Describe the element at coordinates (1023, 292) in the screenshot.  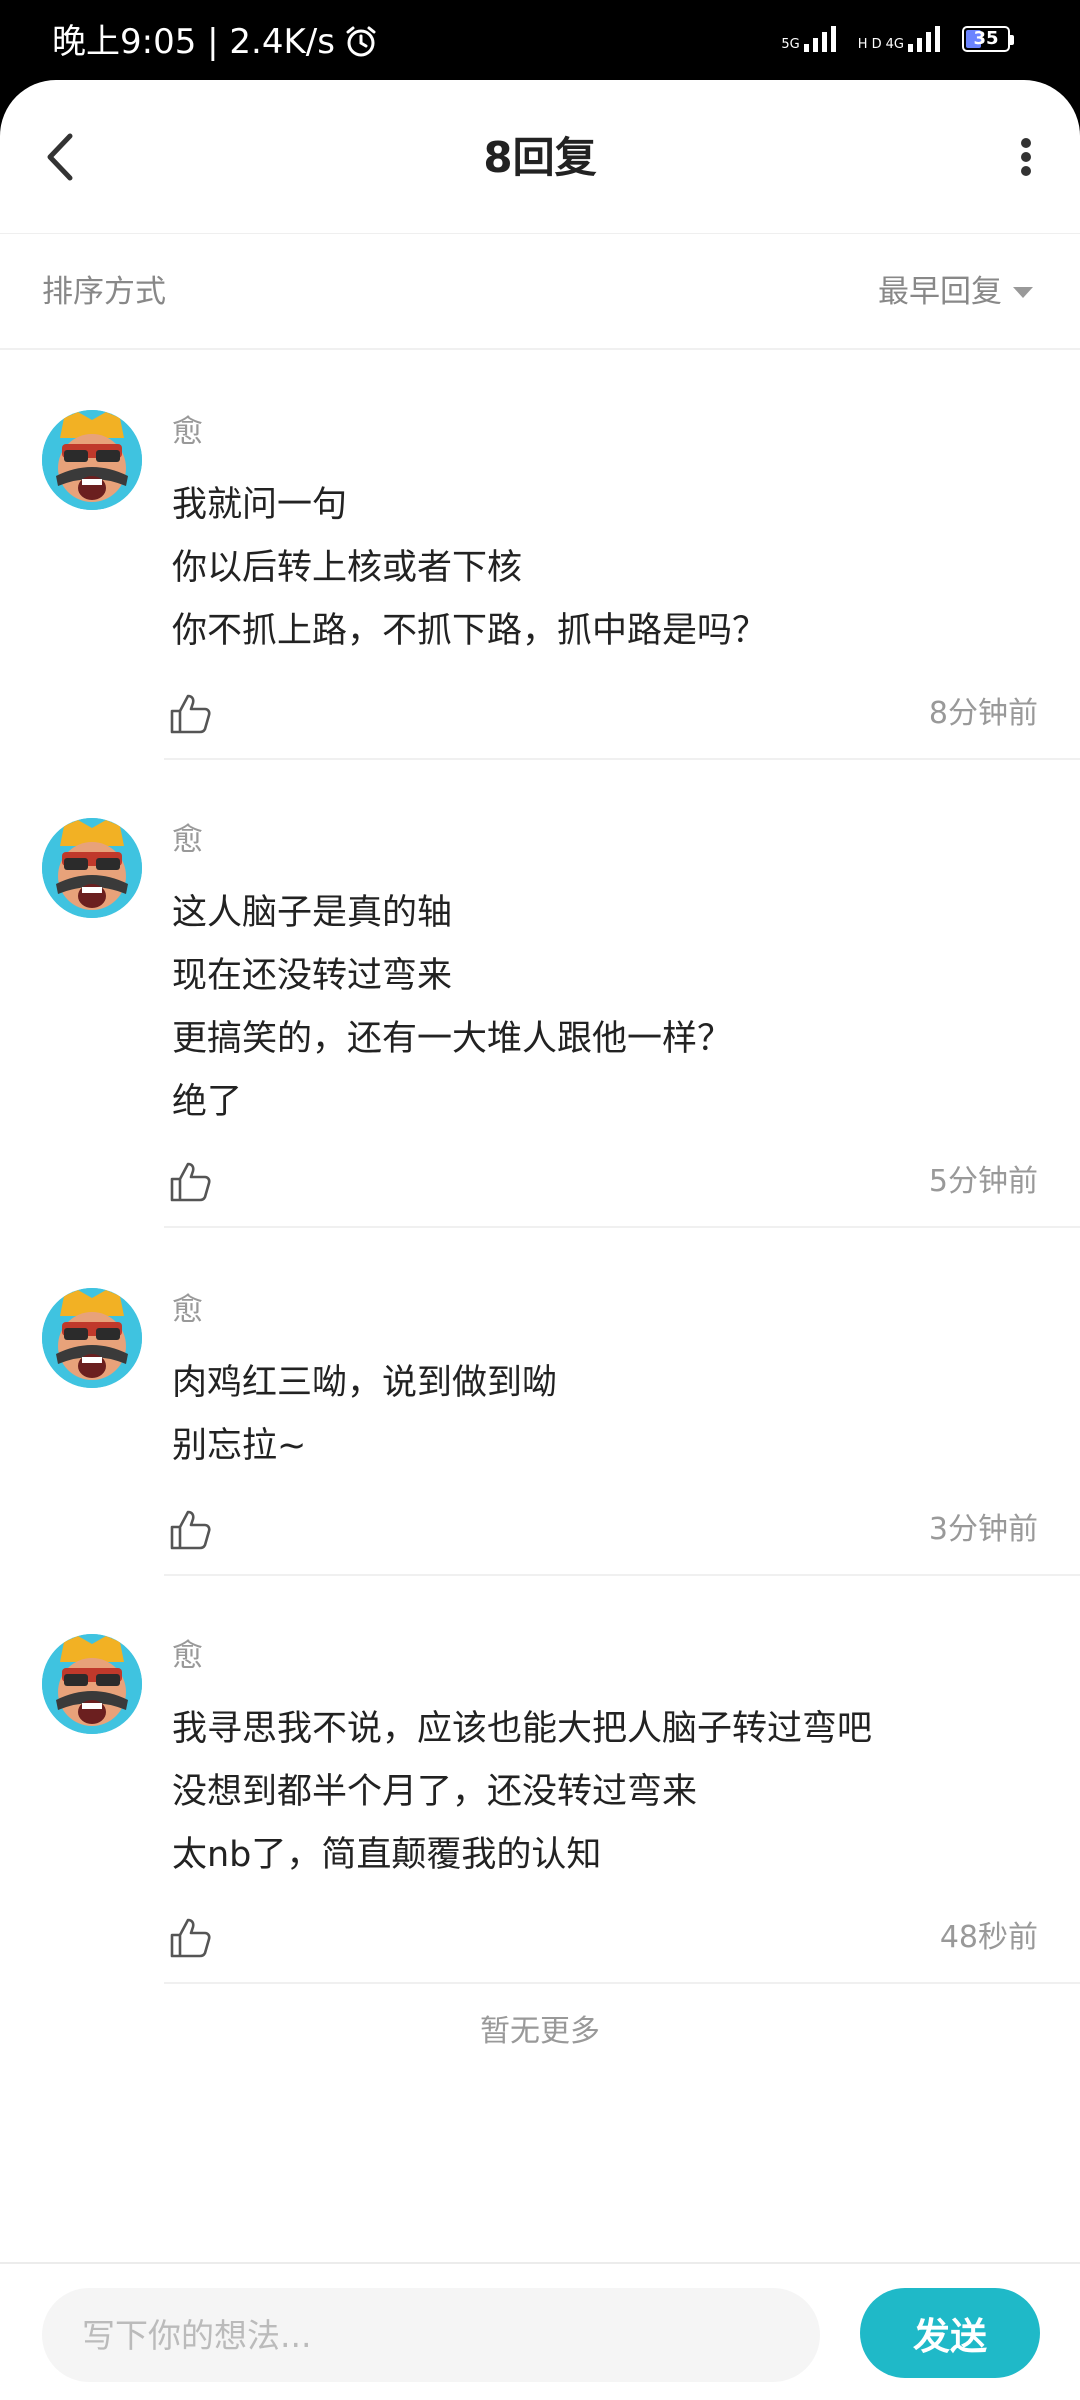
I see `caret-down-icon` at that location.